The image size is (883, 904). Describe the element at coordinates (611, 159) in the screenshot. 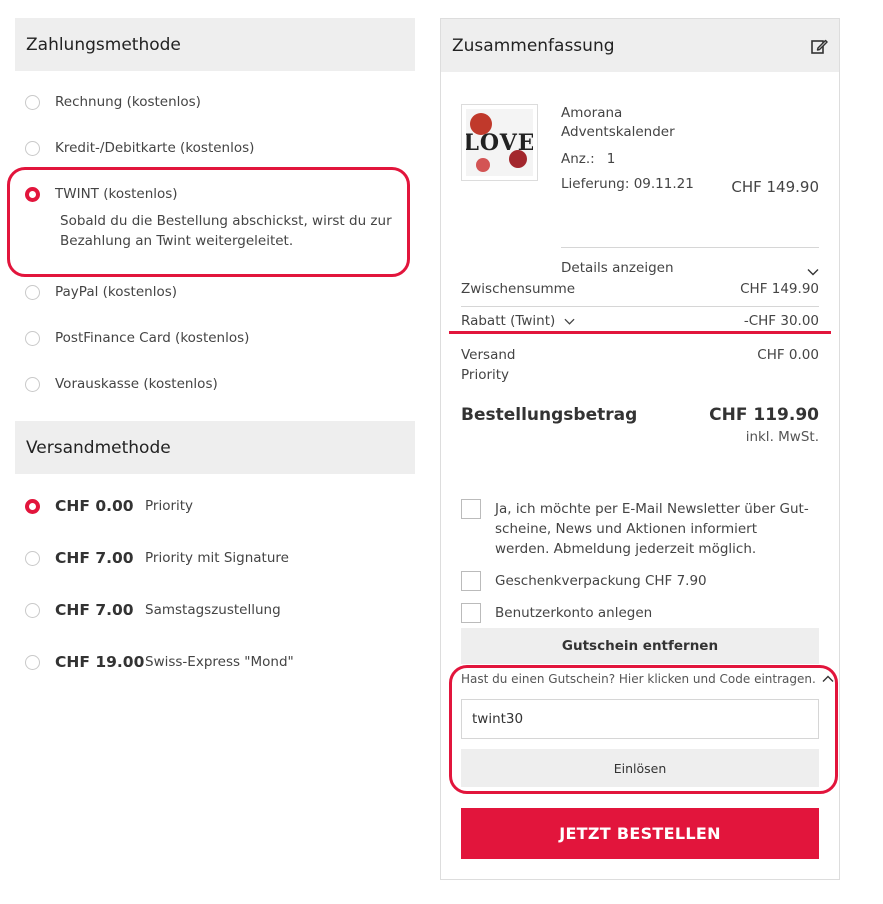

I see `quantity-value: 1` at that location.